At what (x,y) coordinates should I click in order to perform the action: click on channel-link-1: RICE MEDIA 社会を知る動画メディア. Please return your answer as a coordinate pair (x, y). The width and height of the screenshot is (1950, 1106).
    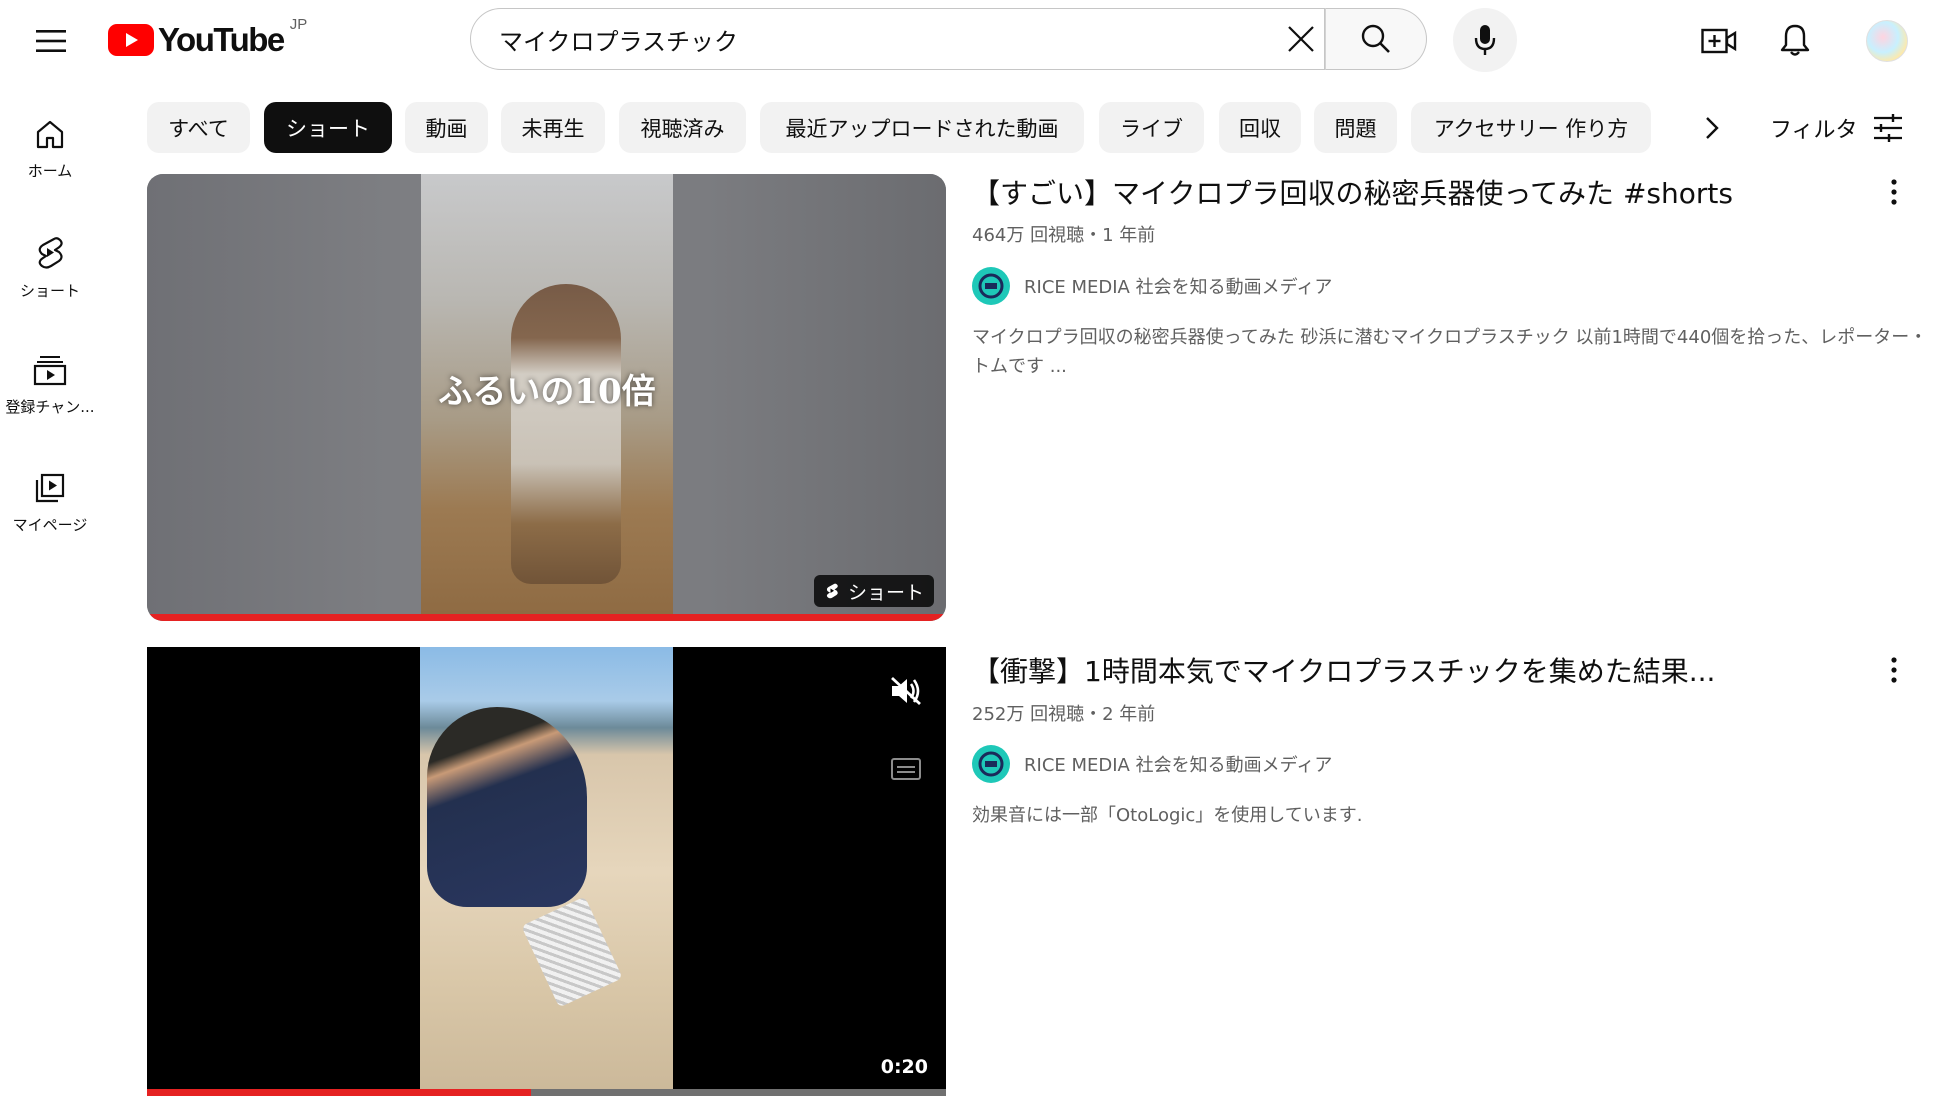
    Looking at the image, I should click on (1152, 286).